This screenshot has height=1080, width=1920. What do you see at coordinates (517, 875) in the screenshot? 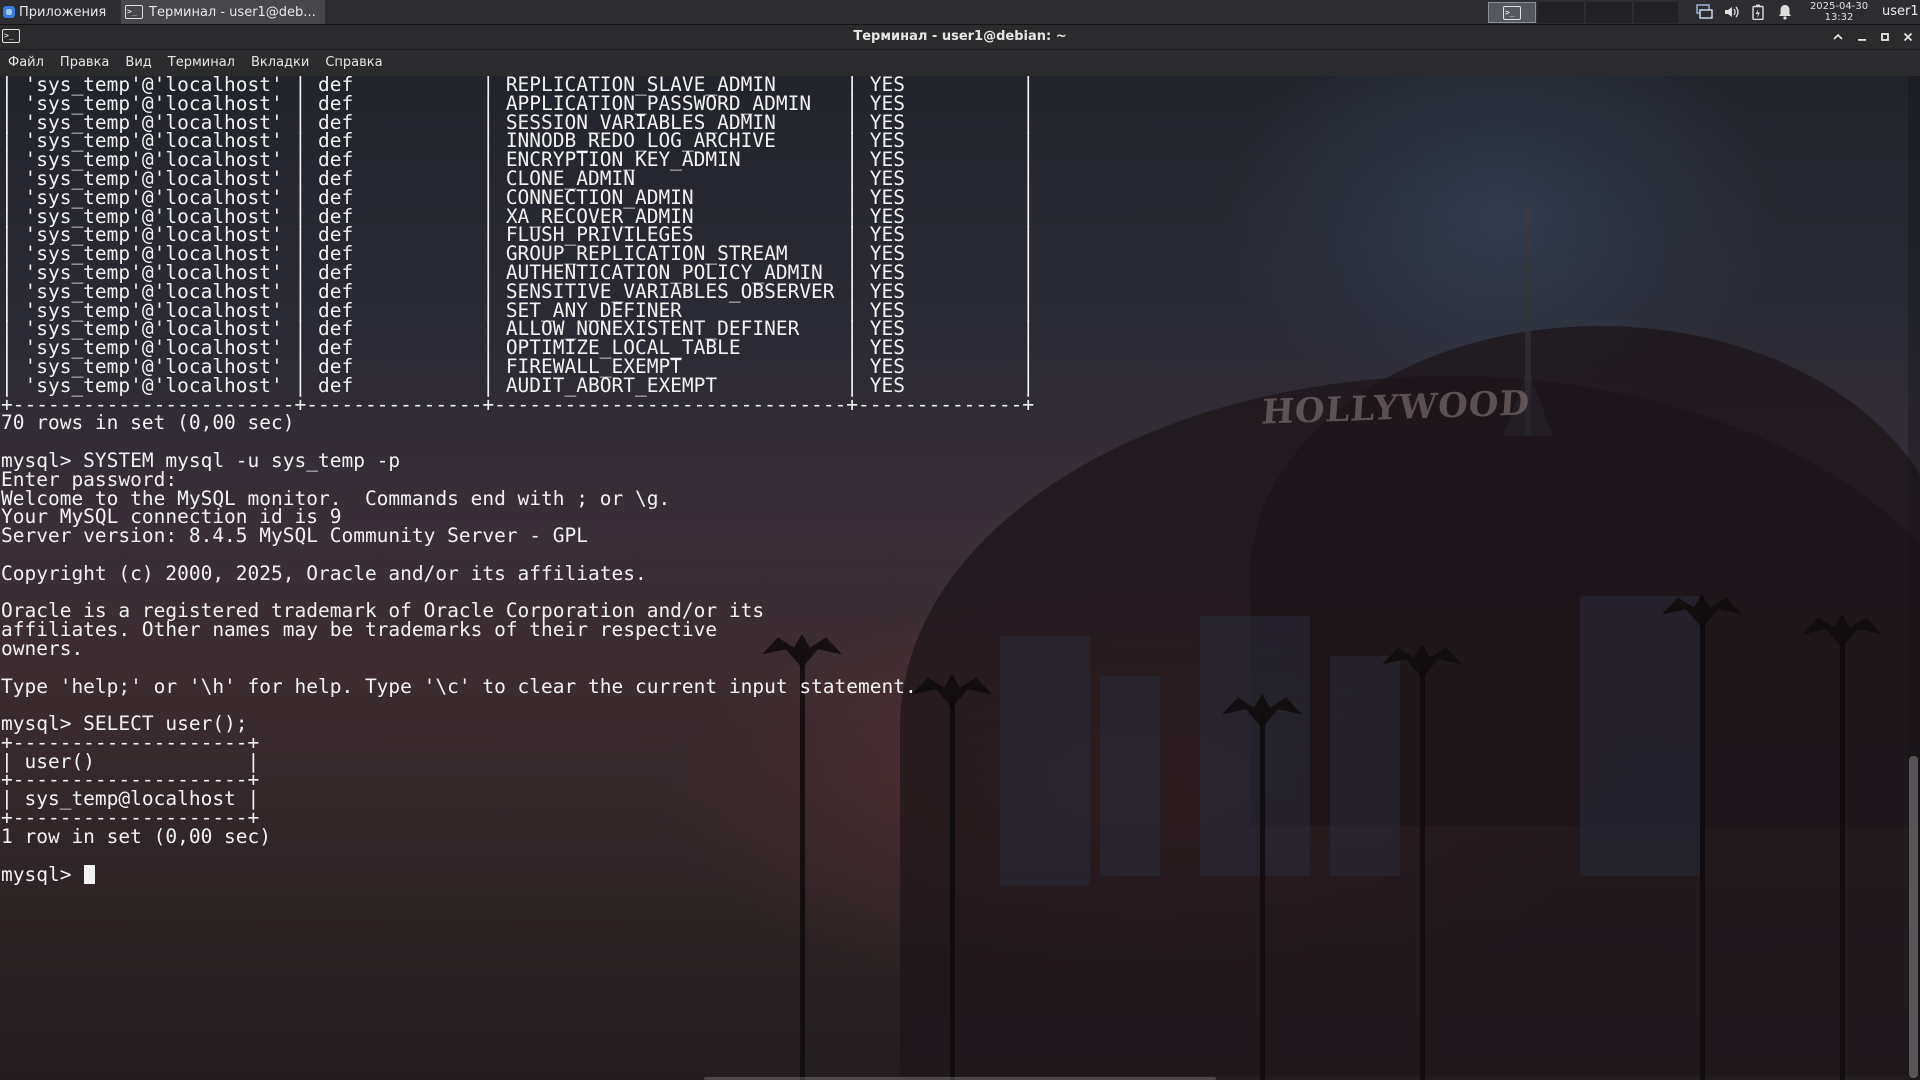
I see `terminal-prompt-line: mysql>` at bounding box center [517, 875].